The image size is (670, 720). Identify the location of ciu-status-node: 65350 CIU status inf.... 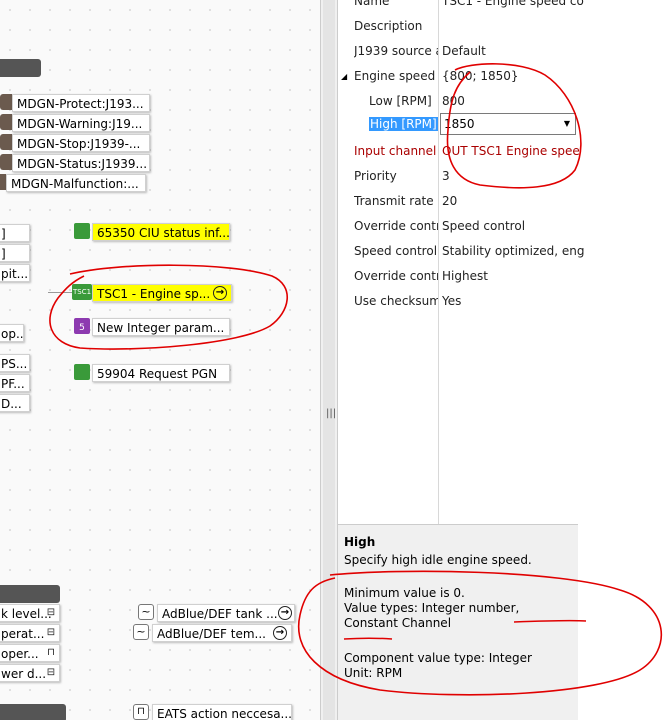
(161, 232).